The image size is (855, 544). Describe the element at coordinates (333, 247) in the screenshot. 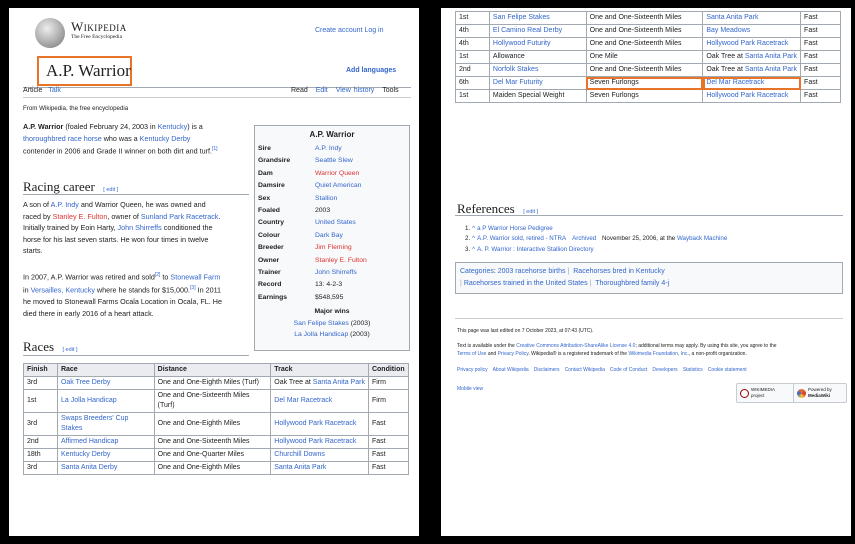

I see `infobox-value: Jim Fleming` at that location.